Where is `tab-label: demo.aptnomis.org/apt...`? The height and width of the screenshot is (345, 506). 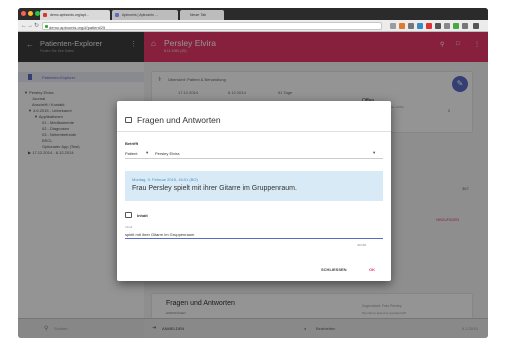 tab-label: demo.aptnomis.org/apt... is located at coordinates (69, 15).